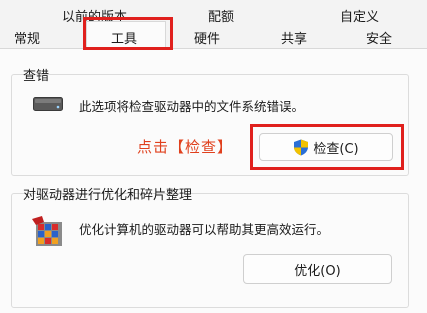  I want to click on error-check-description: 此选项将检查驱动器中的文件系统错误。, so click(192, 106).